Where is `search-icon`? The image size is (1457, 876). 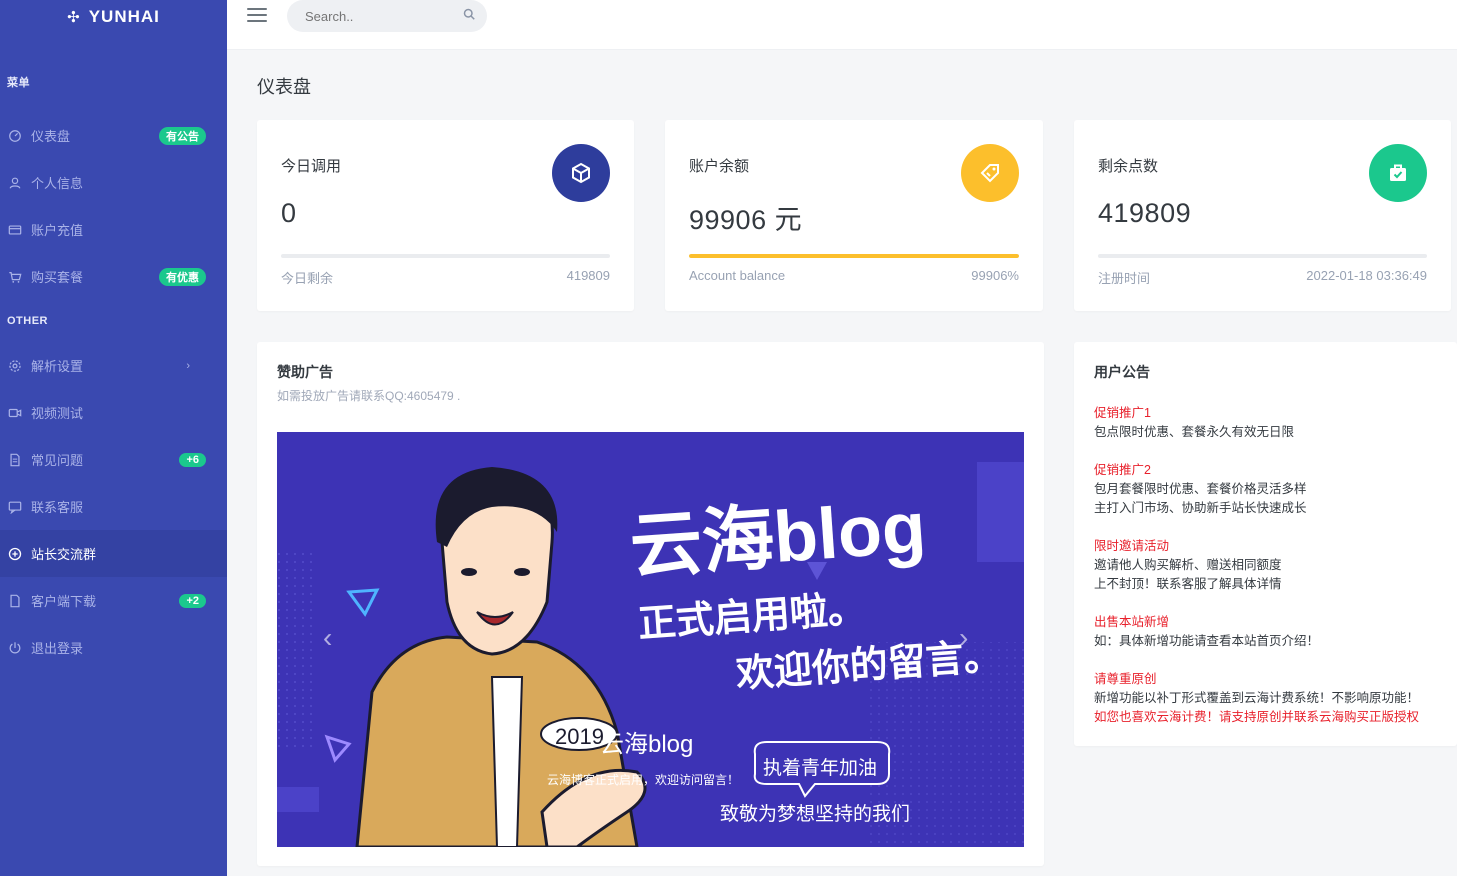
search-icon is located at coordinates (469, 16).